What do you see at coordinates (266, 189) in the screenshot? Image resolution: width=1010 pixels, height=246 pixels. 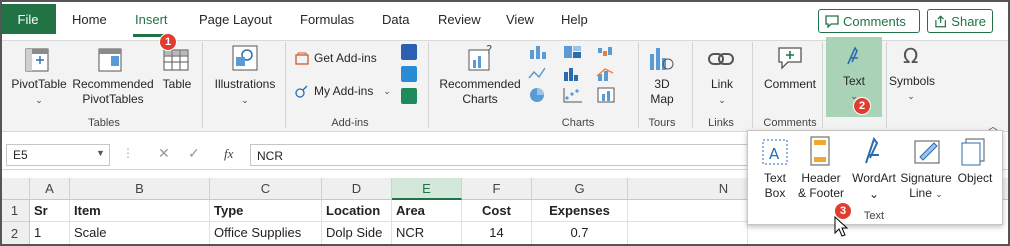 I see `column-header: C` at bounding box center [266, 189].